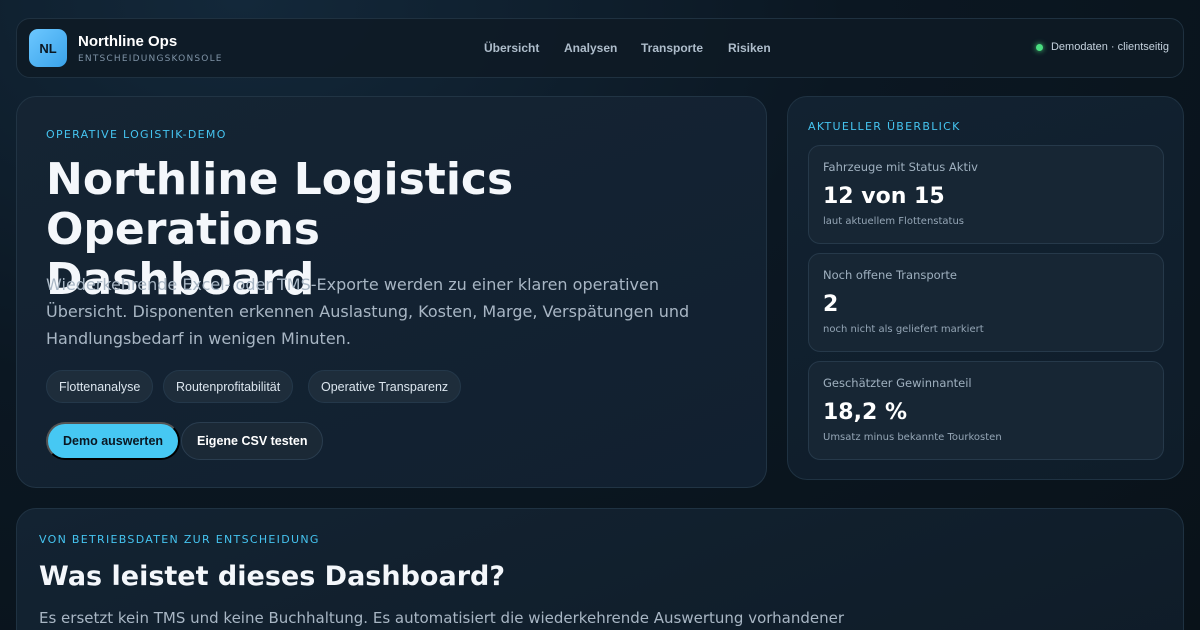 The height and width of the screenshot is (630, 1200). Describe the element at coordinates (385, 386) in the screenshot. I see `tag-operative-transparenz: Operative Transparenz` at that location.